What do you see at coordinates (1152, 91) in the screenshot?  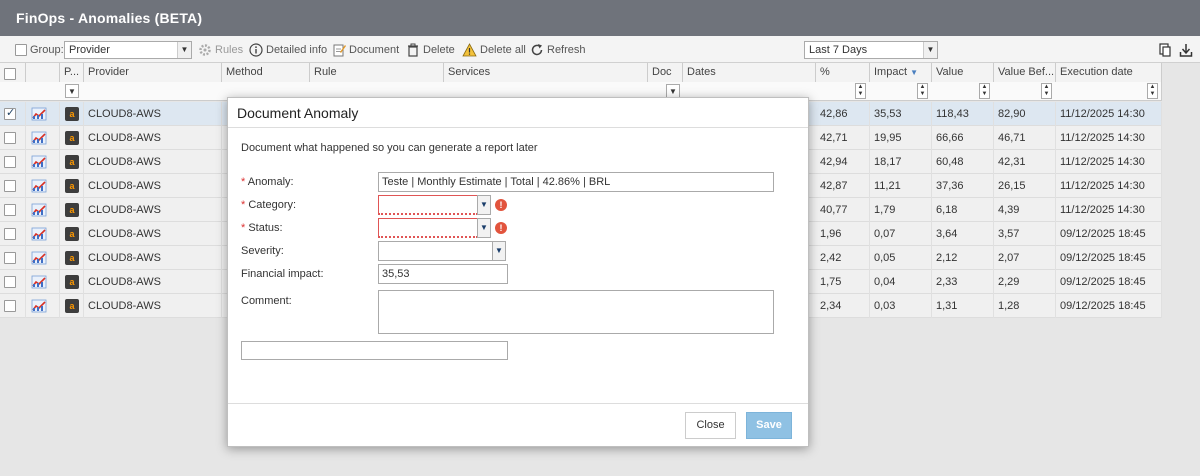 I see `filter-execution-date-spinner: ▲ ▼` at bounding box center [1152, 91].